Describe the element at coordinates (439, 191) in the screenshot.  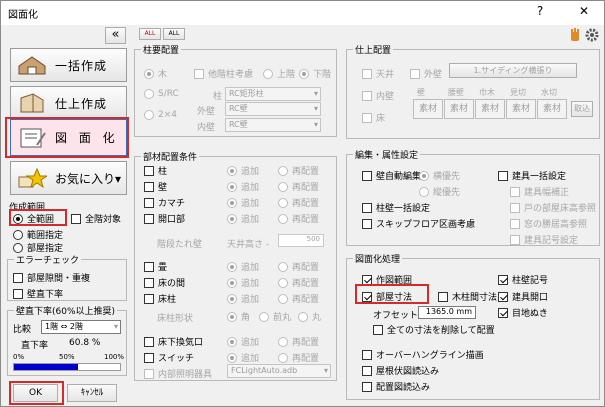
I see `vert-radio: 縦優先` at that location.